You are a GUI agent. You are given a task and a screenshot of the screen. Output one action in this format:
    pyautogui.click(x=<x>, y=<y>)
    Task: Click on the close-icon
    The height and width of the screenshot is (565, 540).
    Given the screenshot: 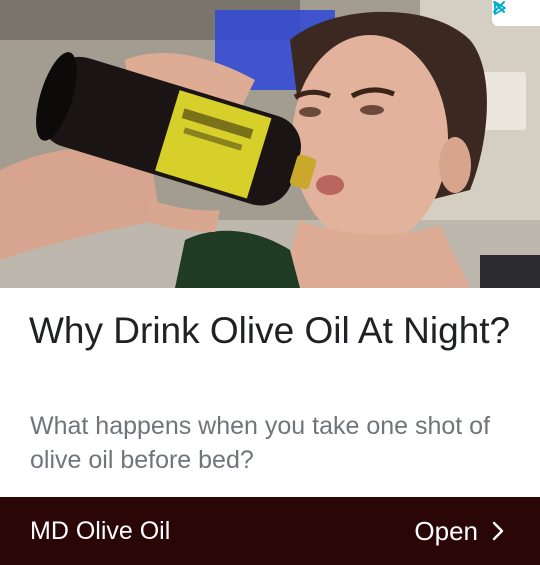 What is the action you would take?
    pyautogui.click(x=499, y=7)
    